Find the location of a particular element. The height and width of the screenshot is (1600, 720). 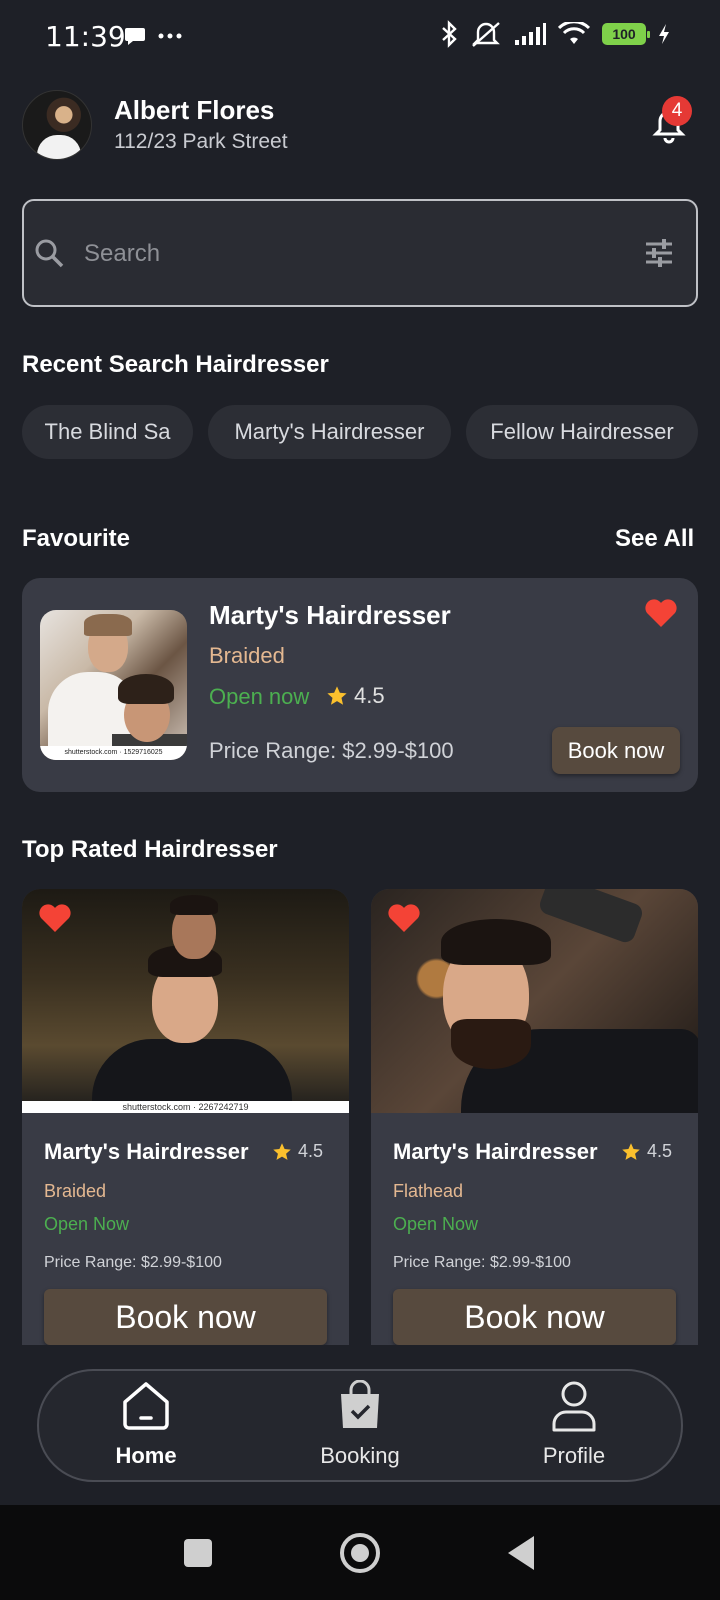

watermark: shutterstock.com · 1529716025 is located at coordinates (113, 753).